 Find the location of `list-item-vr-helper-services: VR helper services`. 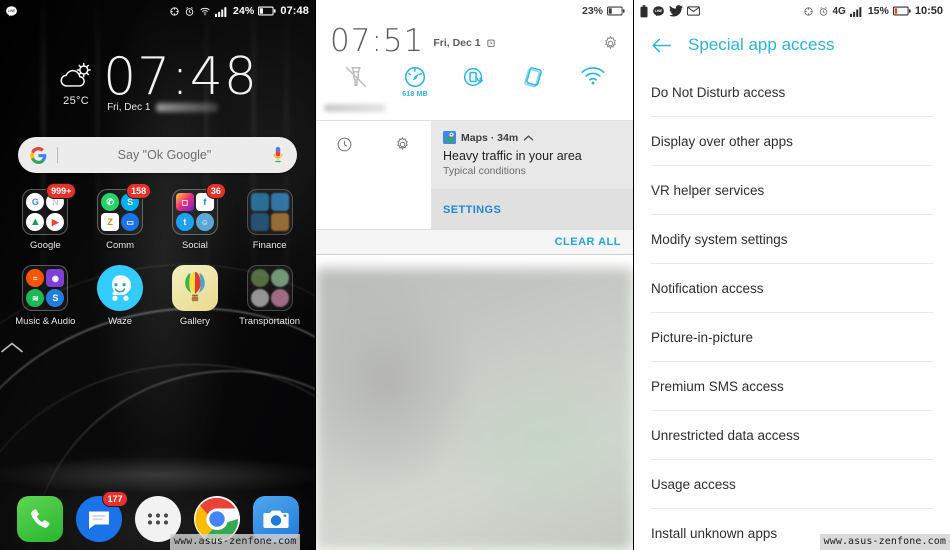

list-item-vr-helper-services: VR helper services is located at coordinates (792, 190).